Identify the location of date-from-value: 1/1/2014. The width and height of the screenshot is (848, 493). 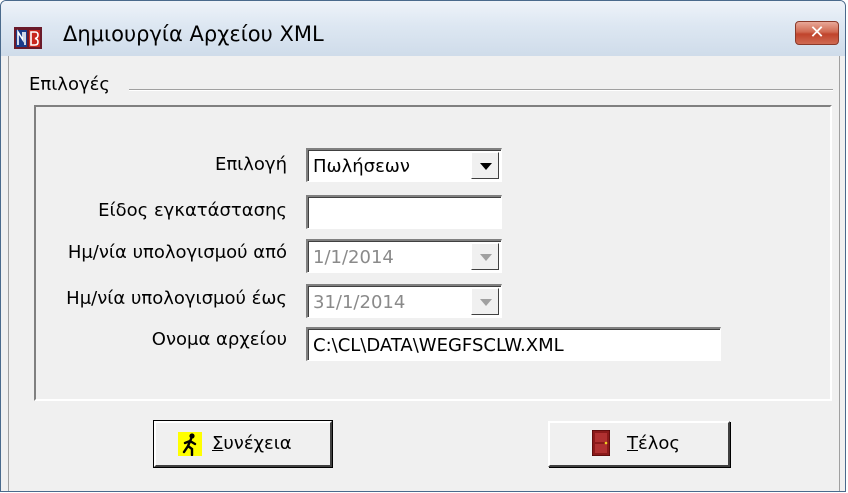
(353, 257).